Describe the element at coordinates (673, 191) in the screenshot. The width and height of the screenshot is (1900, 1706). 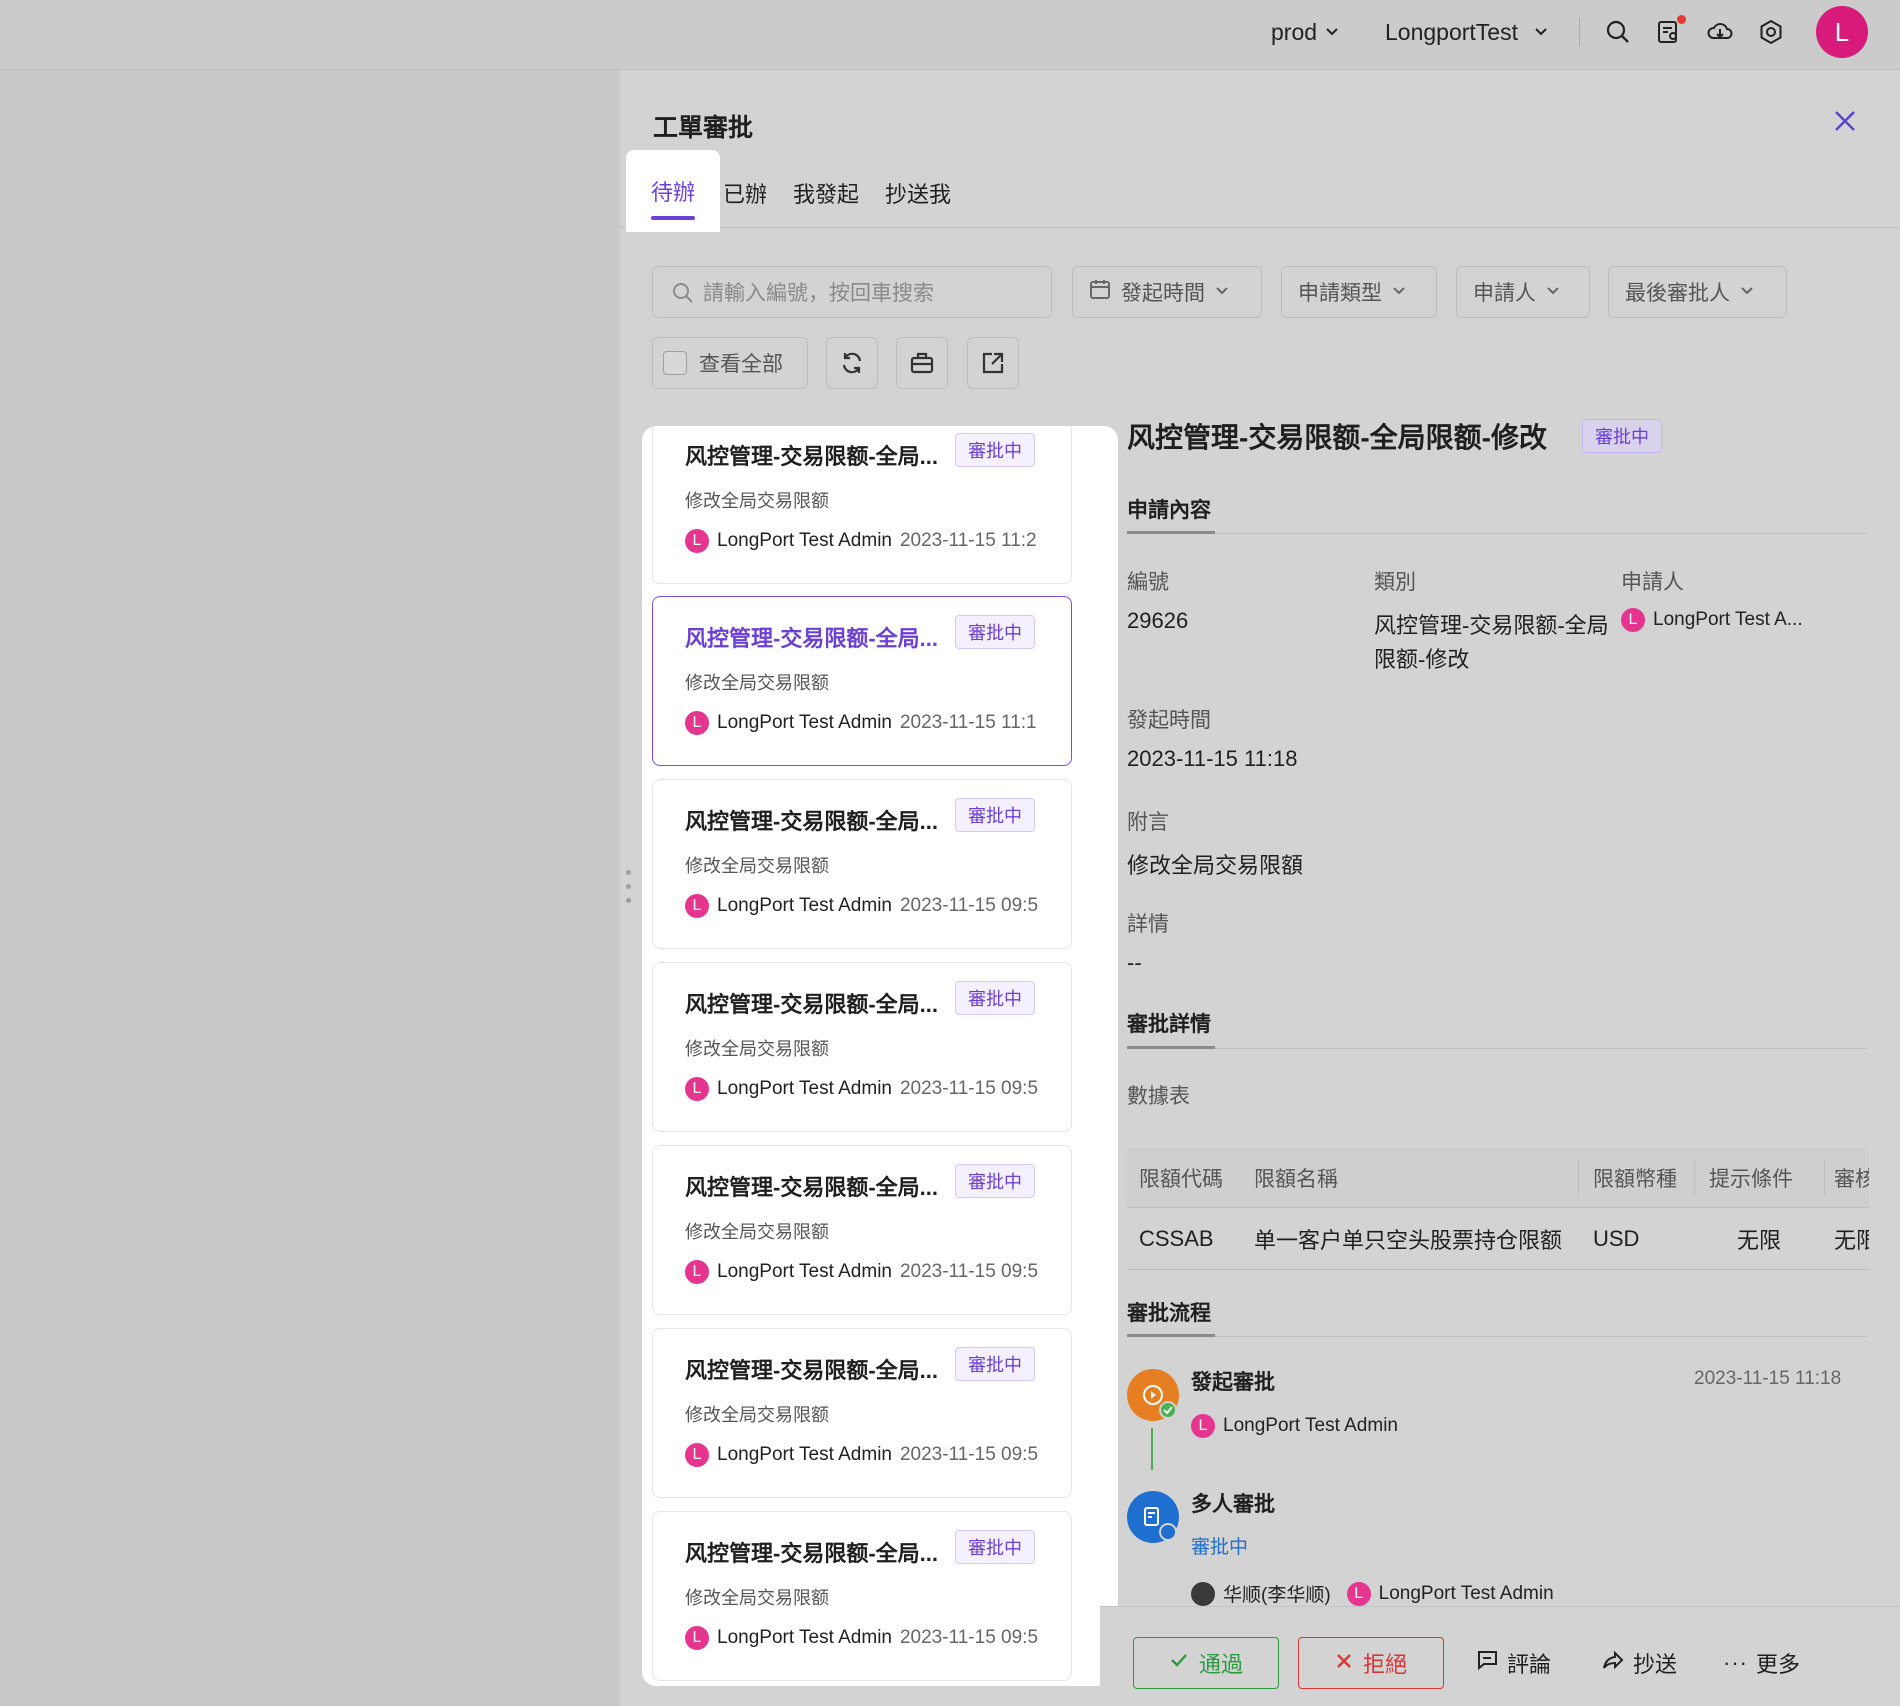
I see `tab-todo: 待辦` at that location.